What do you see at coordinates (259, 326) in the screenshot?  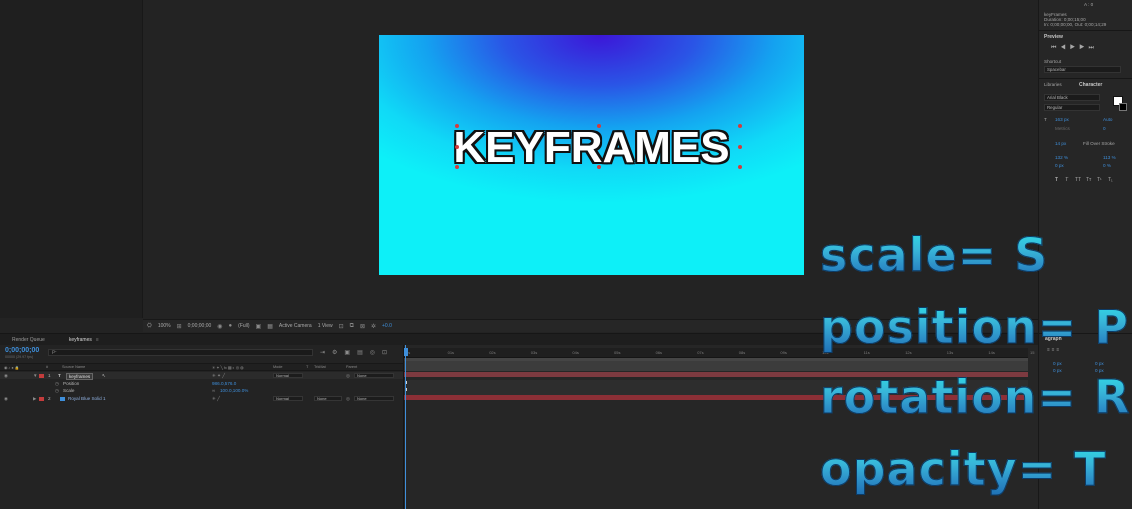 I see `region-icon: ▣` at bounding box center [259, 326].